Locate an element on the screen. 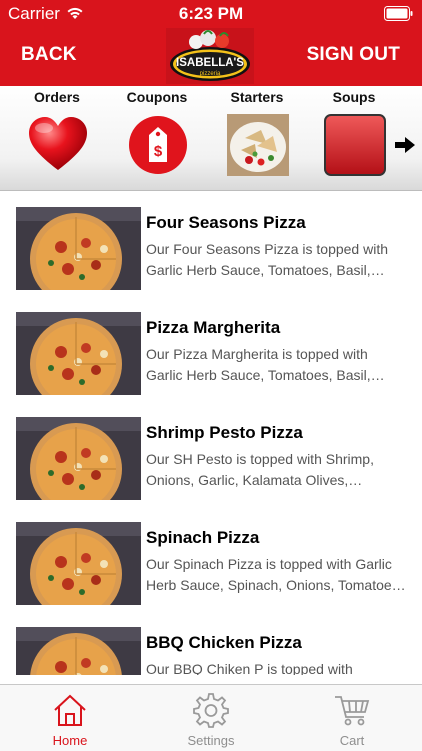 This screenshot has height=751, width=422. category-label: Soups is located at coordinates (354, 97).